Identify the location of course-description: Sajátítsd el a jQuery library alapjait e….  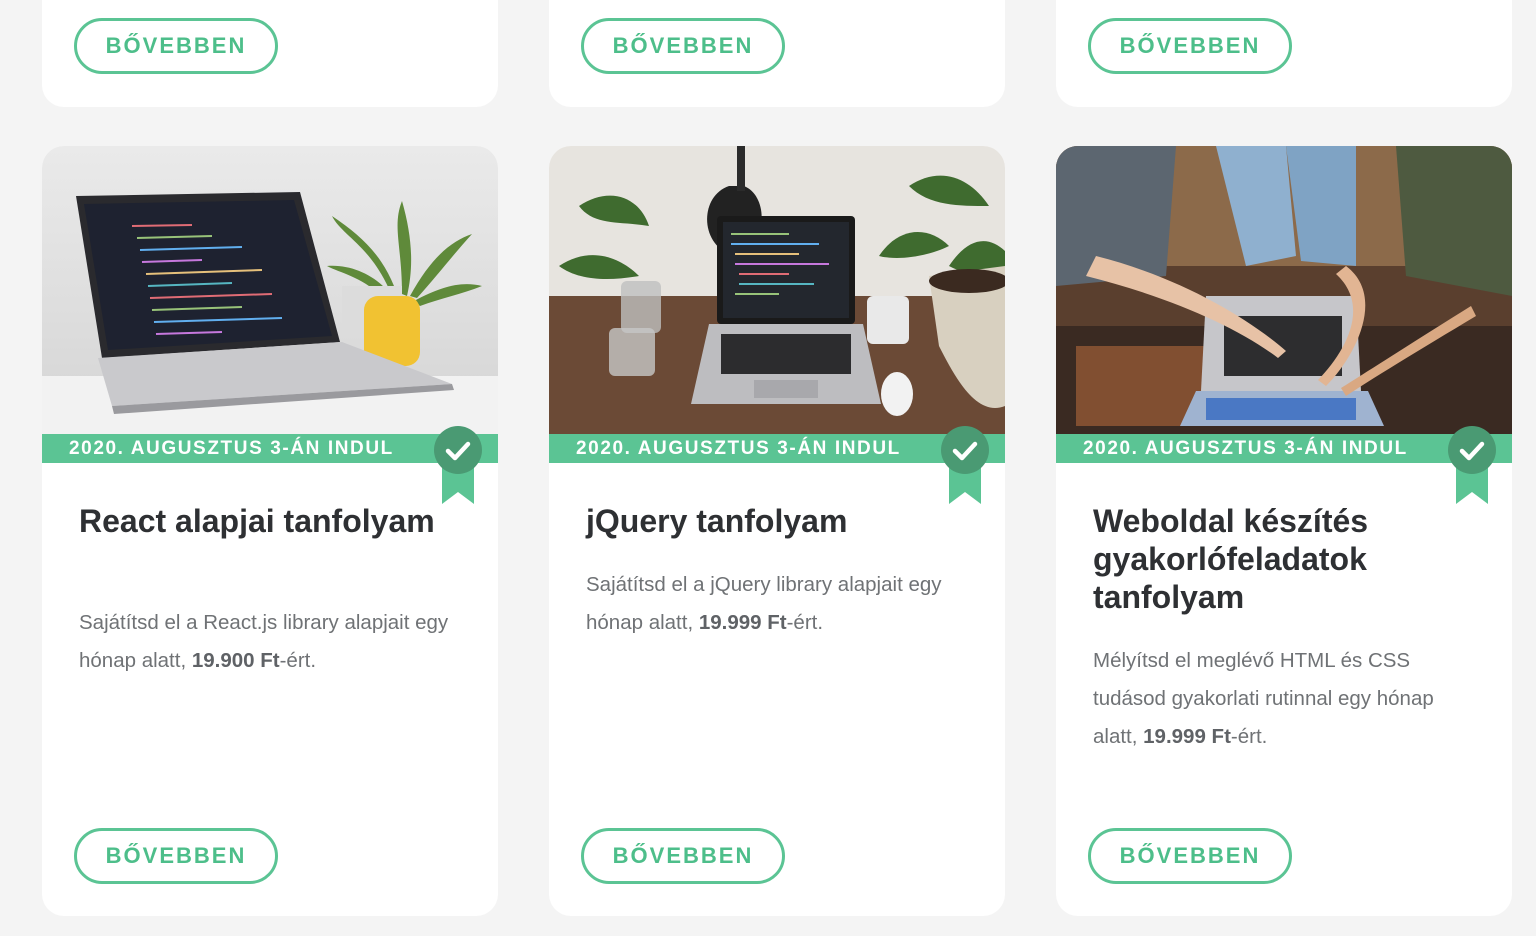
(764, 603).